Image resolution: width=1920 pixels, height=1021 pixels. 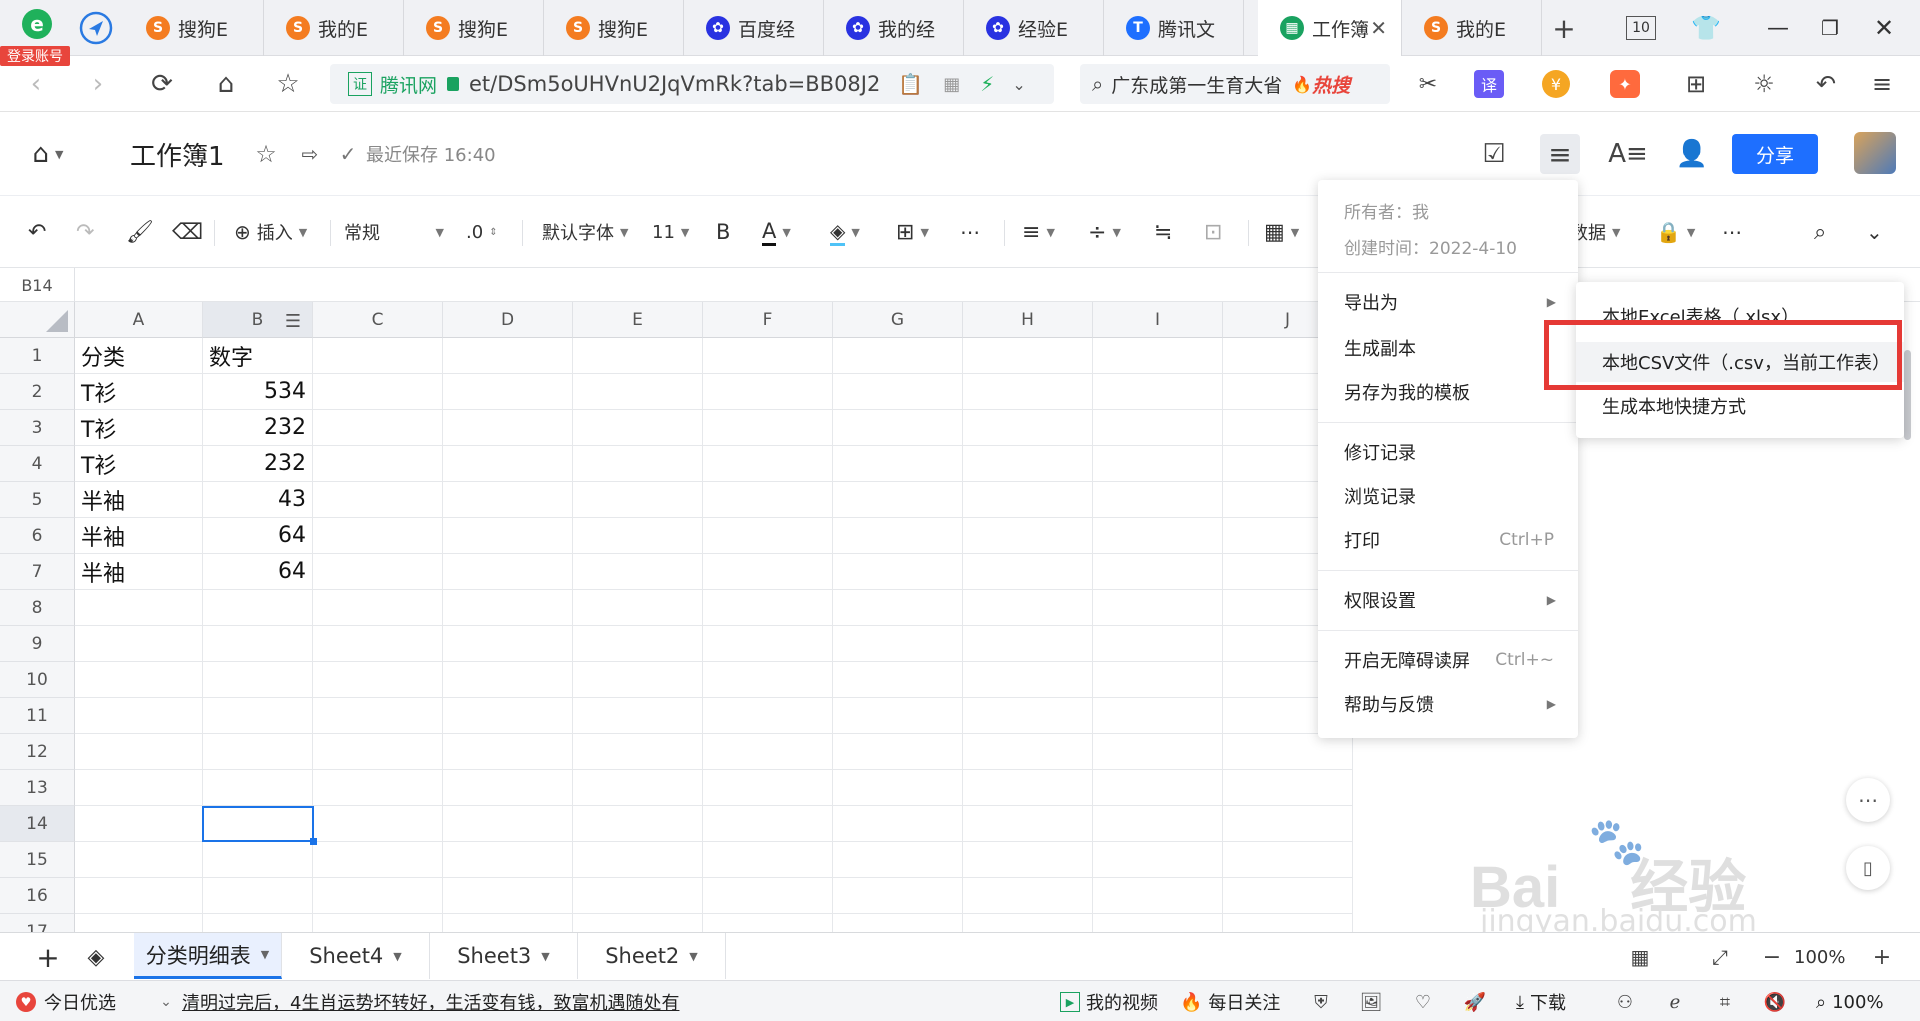 What do you see at coordinates (1423, 1002) in the screenshot?
I see `health-icon: ♡` at bounding box center [1423, 1002].